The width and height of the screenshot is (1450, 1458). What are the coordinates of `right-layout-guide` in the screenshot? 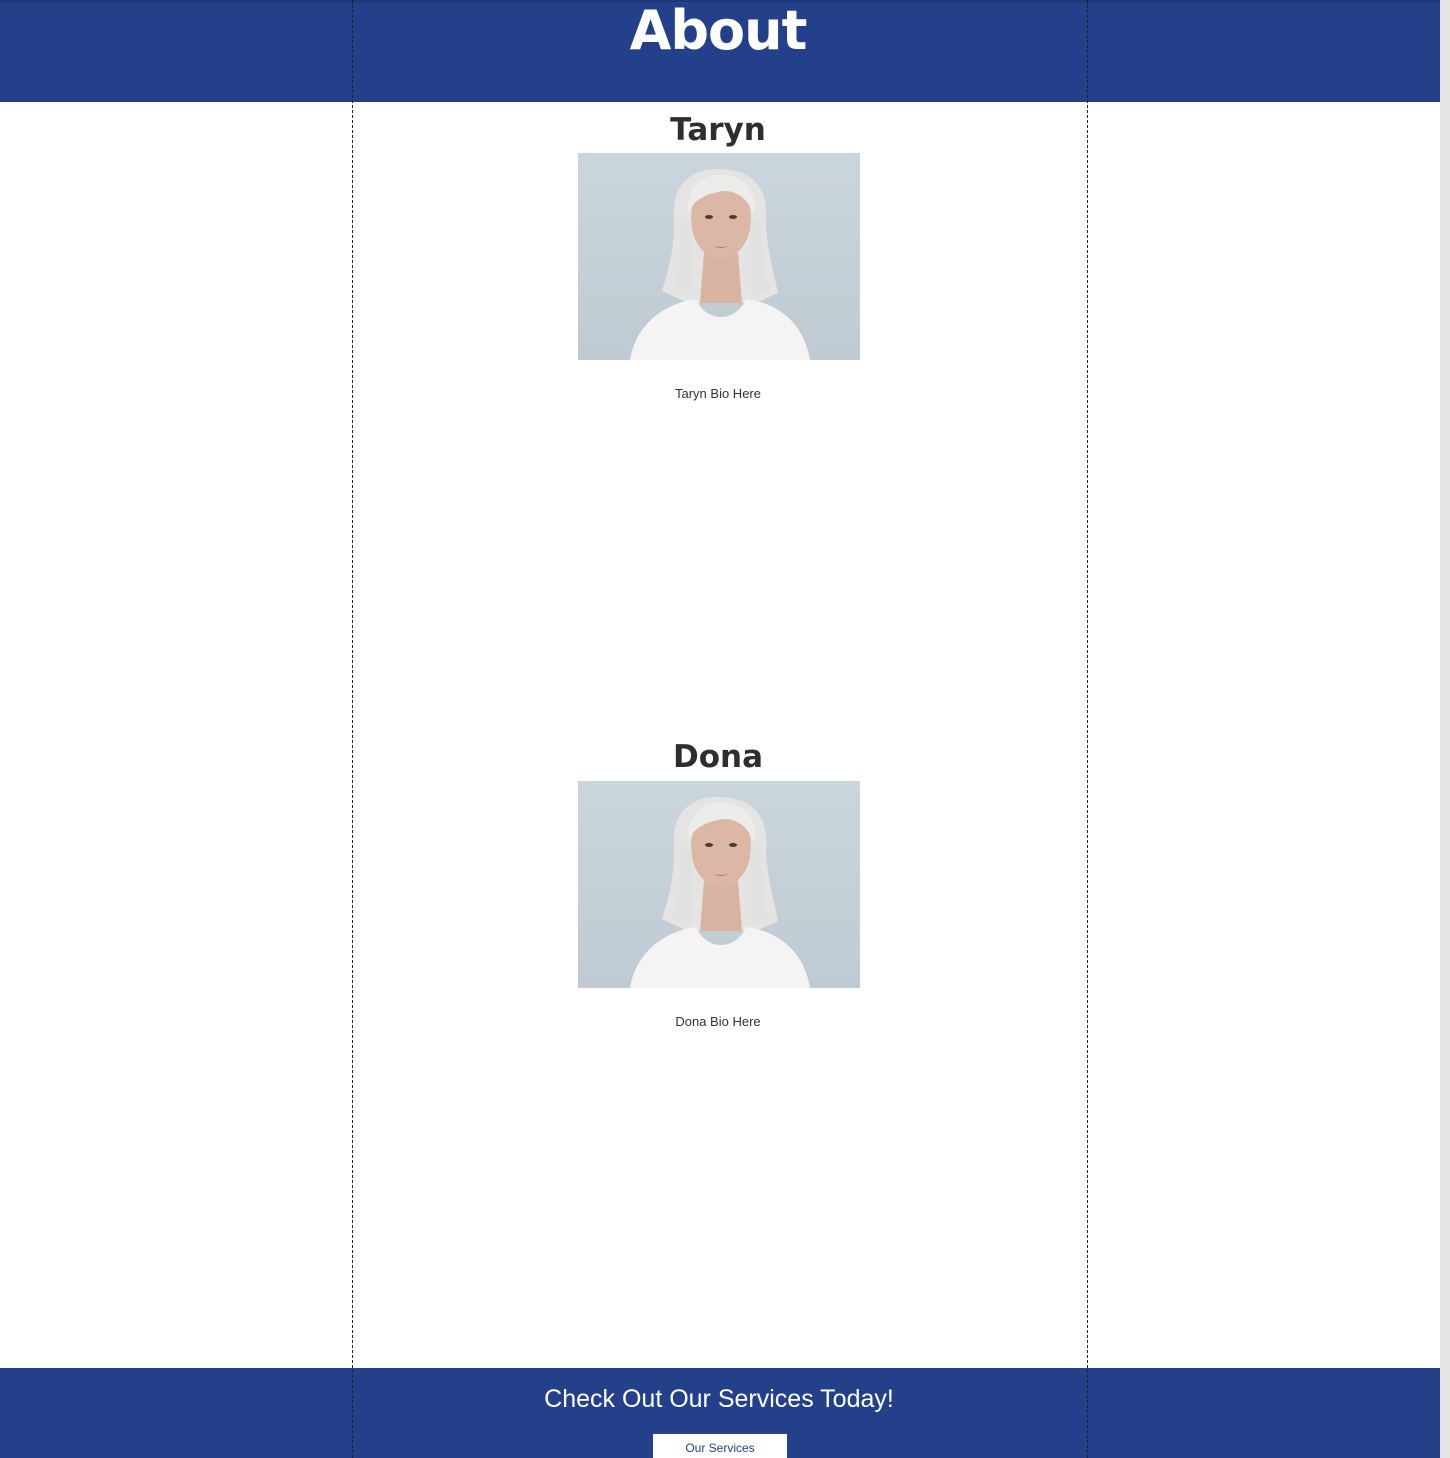 It's located at (1087, 729).